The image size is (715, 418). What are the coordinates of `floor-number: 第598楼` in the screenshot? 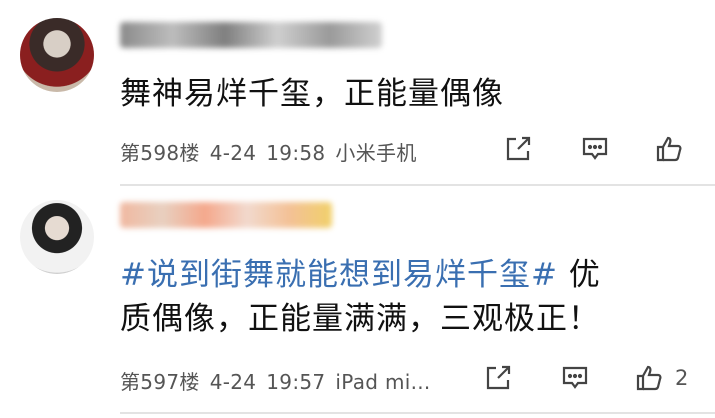 It's located at (160, 153).